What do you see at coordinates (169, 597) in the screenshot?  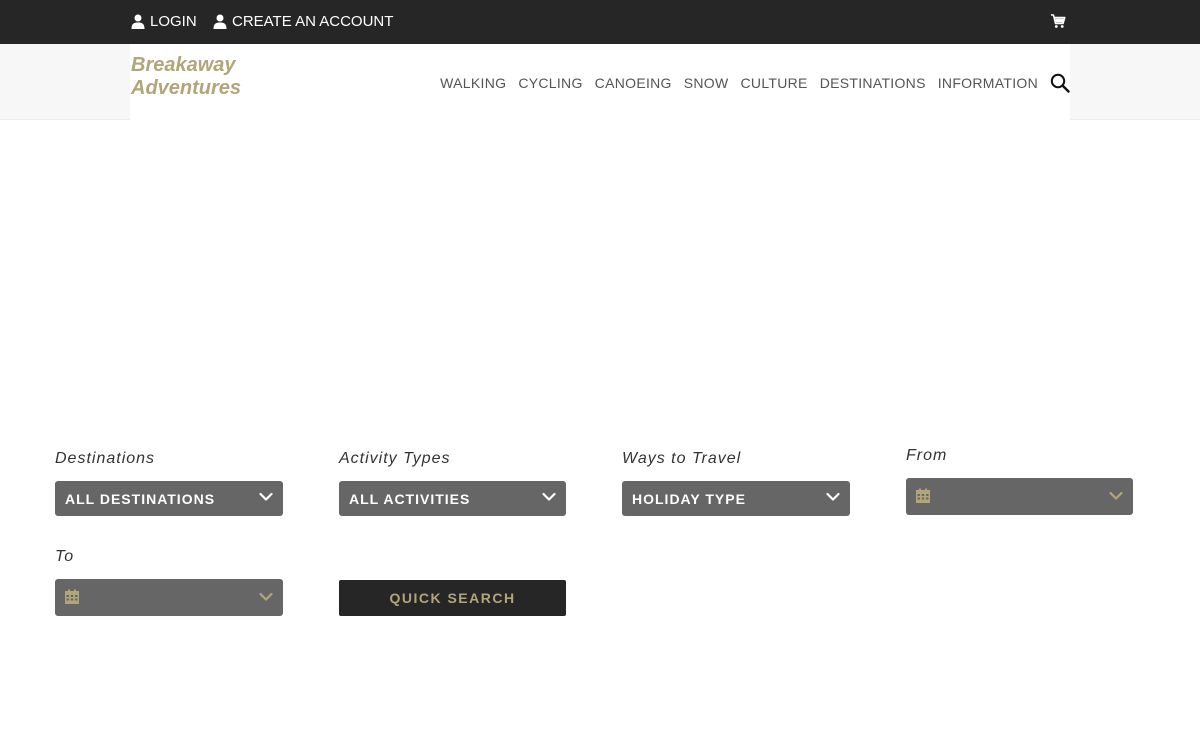 I see `to-date-picker` at bounding box center [169, 597].